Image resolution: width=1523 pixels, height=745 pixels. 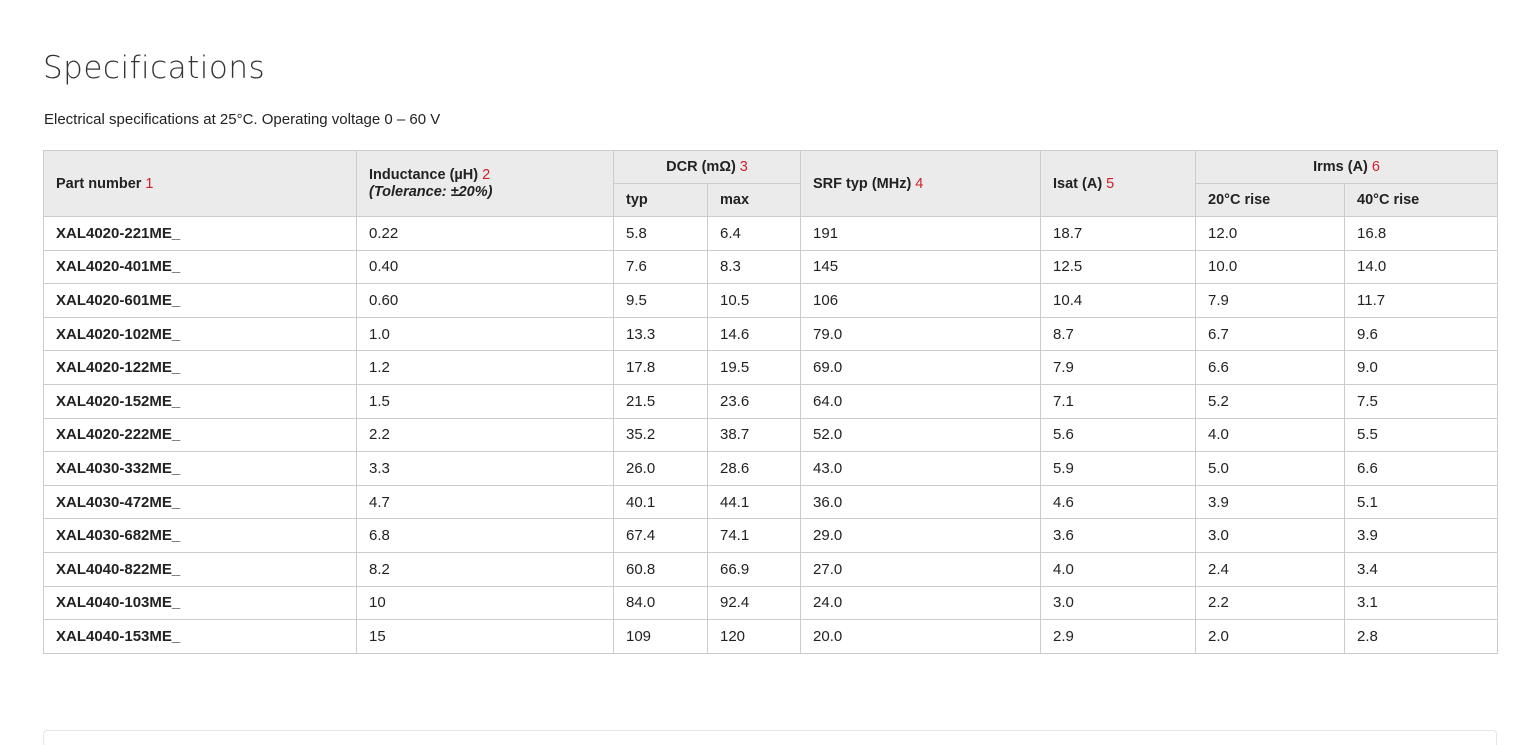 I want to click on cell-dcr-max: 28.6, so click(x=754, y=468).